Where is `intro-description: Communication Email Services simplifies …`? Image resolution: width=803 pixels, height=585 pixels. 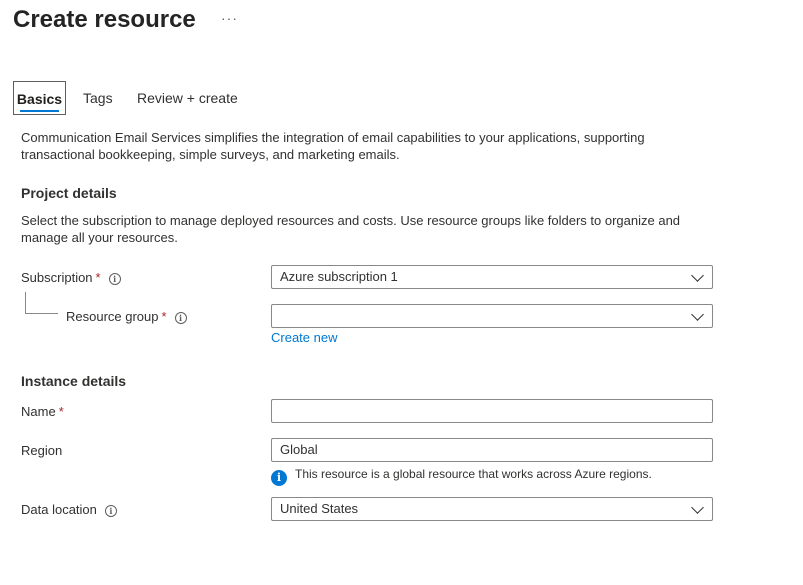
intro-description: Communication Email Services simplifies … is located at coordinates (333, 146).